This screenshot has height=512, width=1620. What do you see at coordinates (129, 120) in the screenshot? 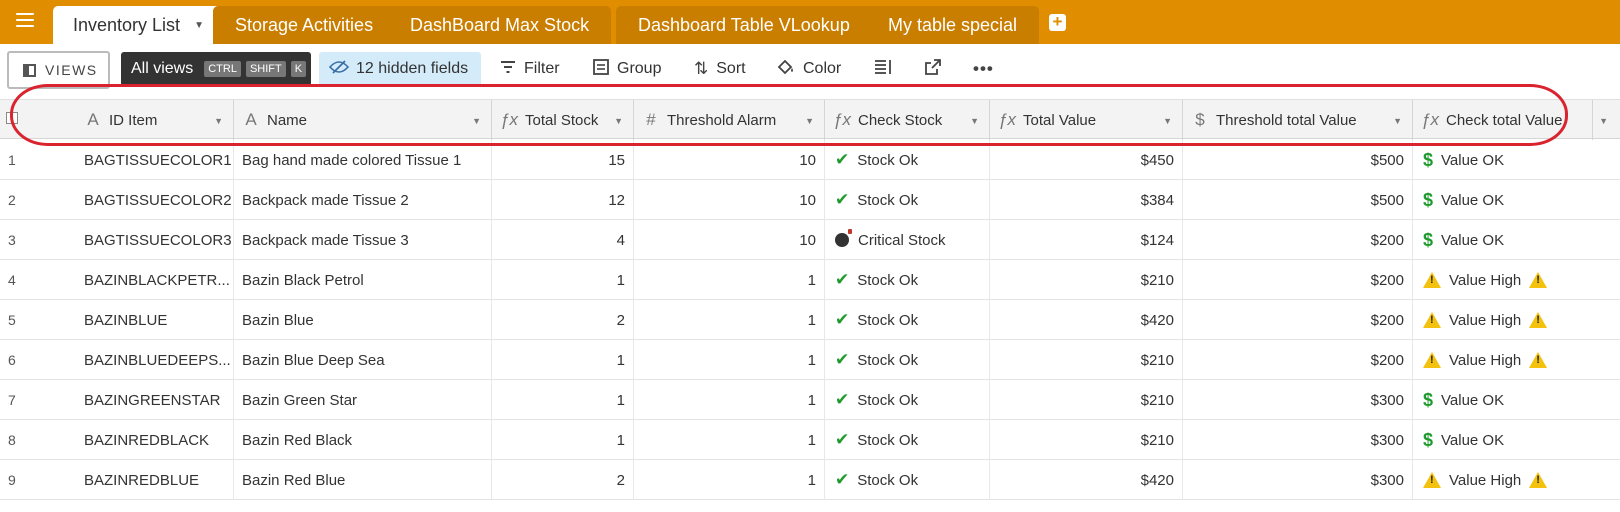
I see `column-header-id-item: A ID Item ▼` at bounding box center [129, 120].